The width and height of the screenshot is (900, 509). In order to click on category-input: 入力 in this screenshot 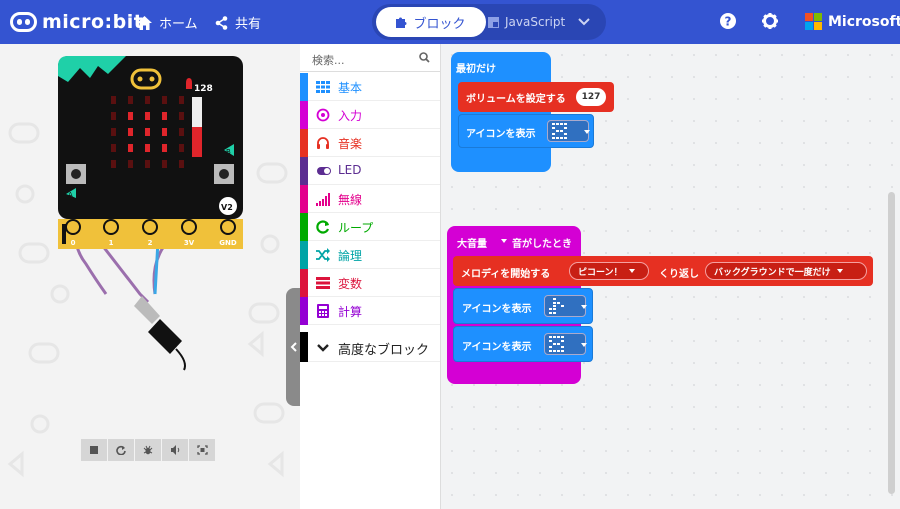, I will do `click(370, 115)`.